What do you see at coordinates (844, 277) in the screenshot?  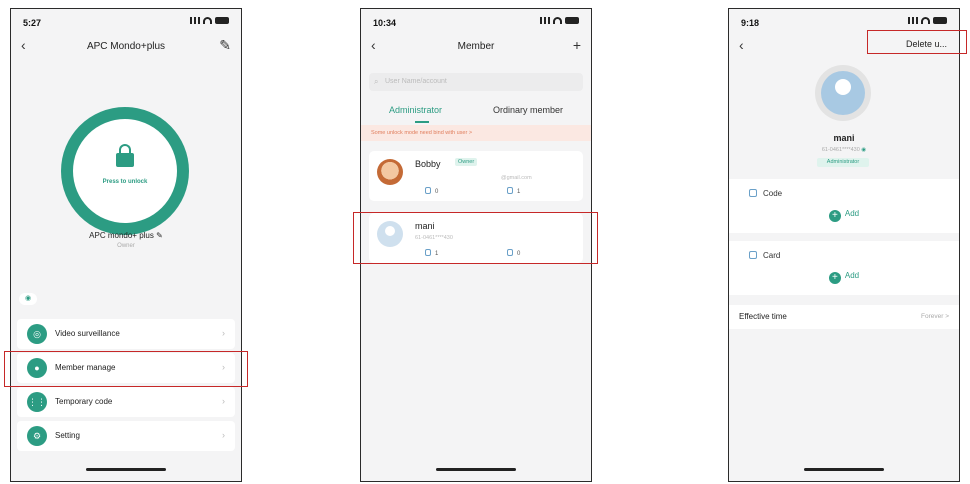 I see `add-card-button: + Add` at bounding box center [844, 277].